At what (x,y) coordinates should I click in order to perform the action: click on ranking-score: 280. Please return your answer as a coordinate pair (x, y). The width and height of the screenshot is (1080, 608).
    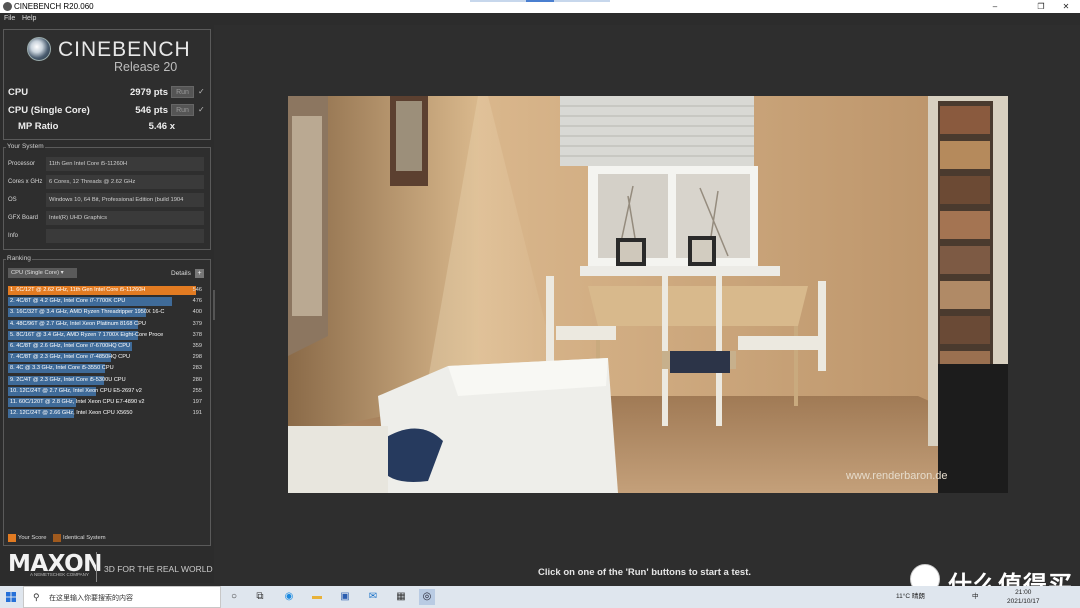
    Looking at the image, I should click on (197, 379).